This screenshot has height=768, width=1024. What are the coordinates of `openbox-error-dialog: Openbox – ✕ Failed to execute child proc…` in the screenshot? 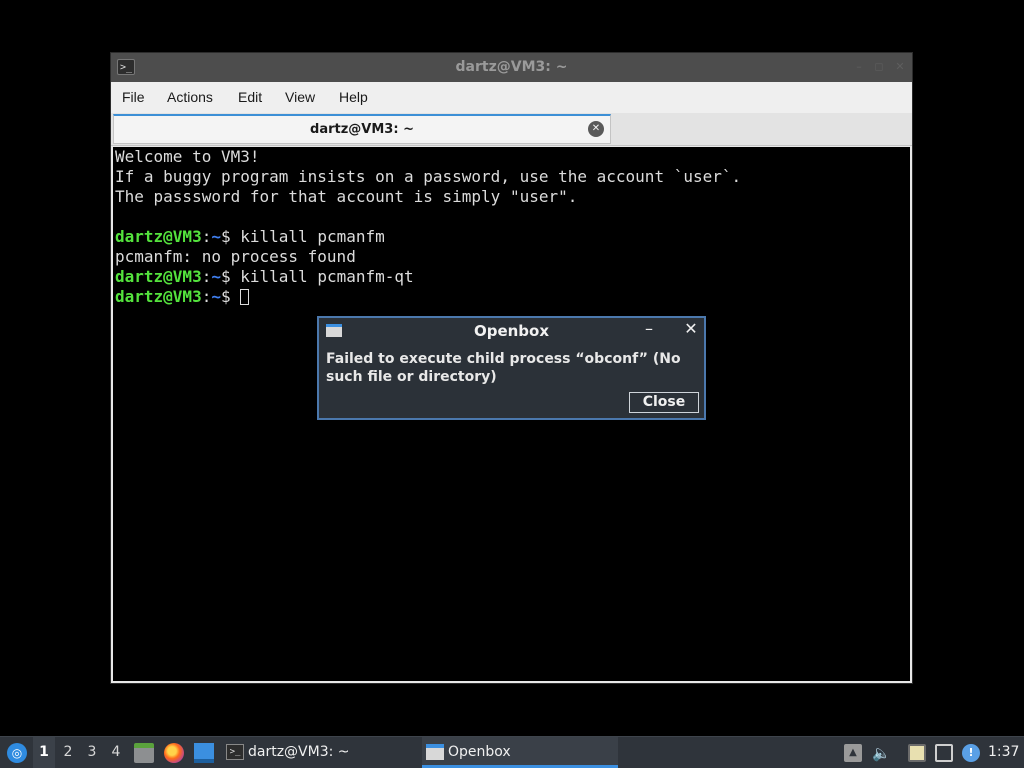 It's located at (511, 368).